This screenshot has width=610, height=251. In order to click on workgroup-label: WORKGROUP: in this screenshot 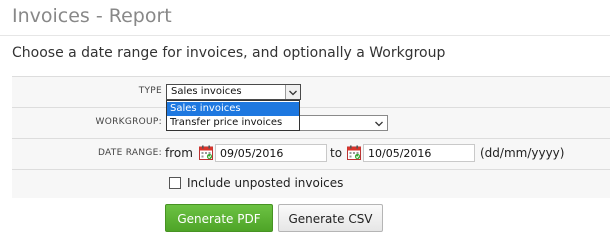, I will do `click(128, 122)`.